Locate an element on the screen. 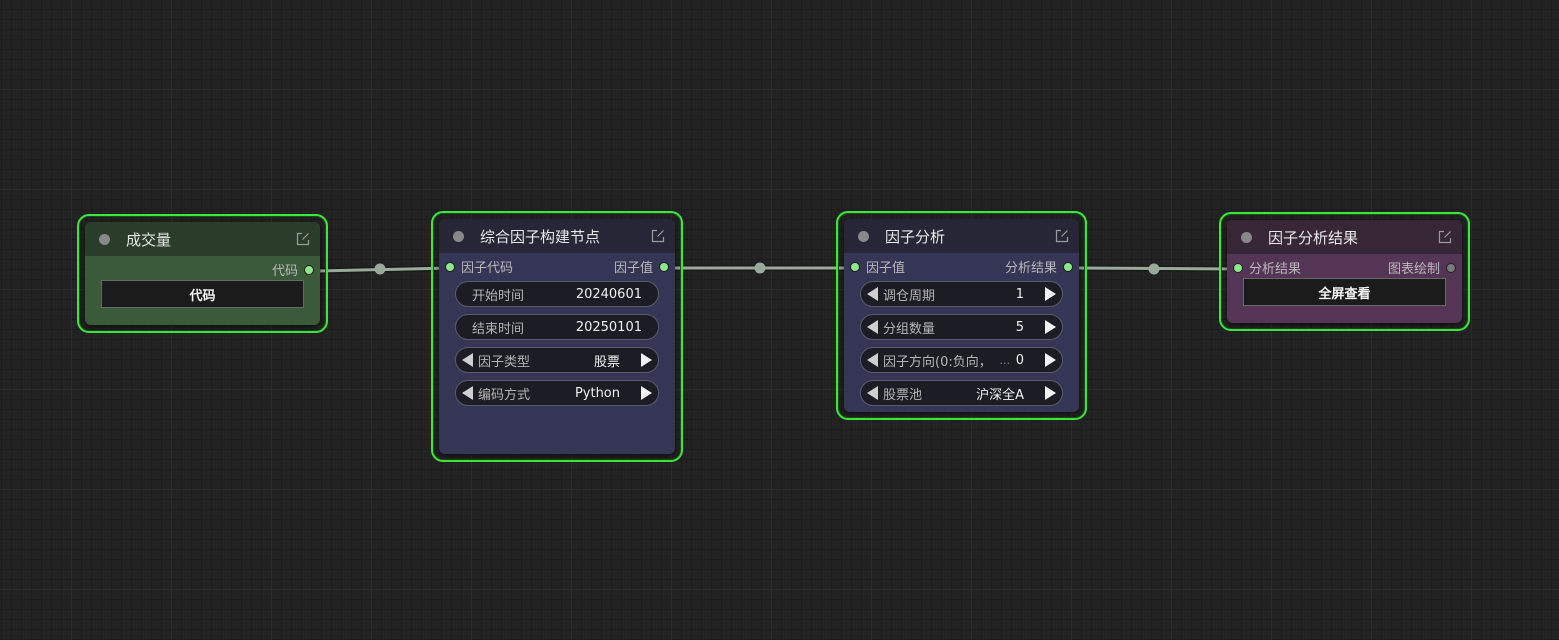 The width and height of the screenshot is (1559, 640). factor-type-select: 因子类型 股票 is located at coordinates (557, 360).